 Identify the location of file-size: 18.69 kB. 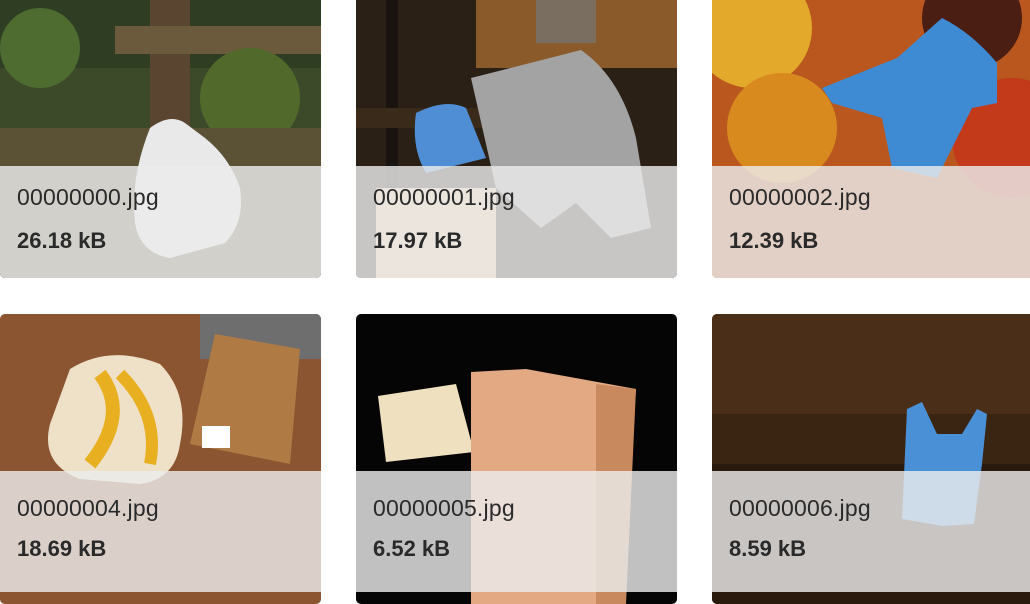
(62, 548).